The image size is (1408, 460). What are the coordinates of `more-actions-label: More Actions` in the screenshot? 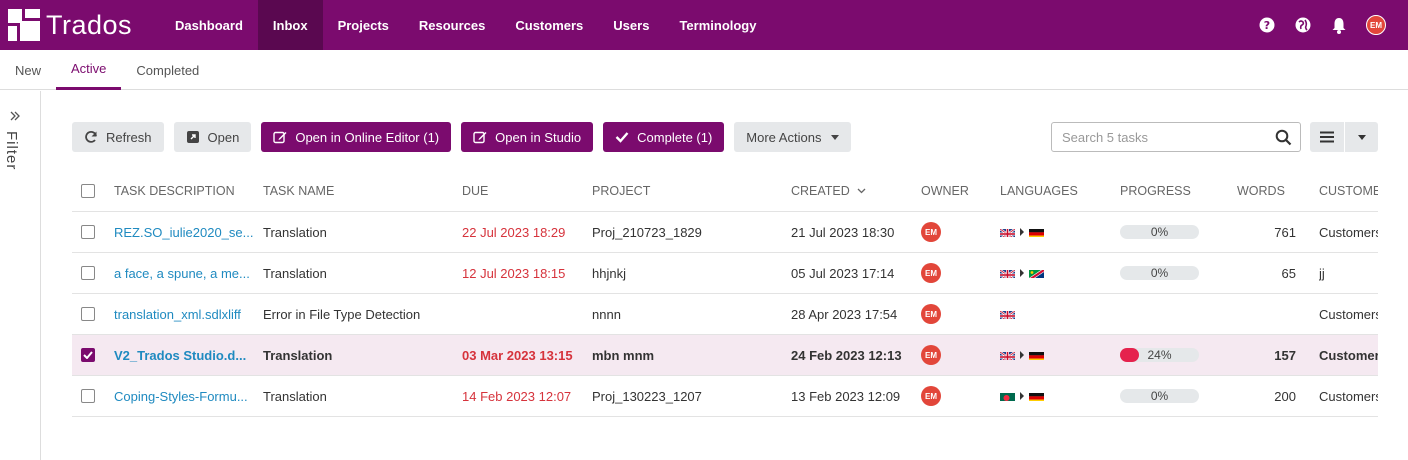 It's located at (784, 137).